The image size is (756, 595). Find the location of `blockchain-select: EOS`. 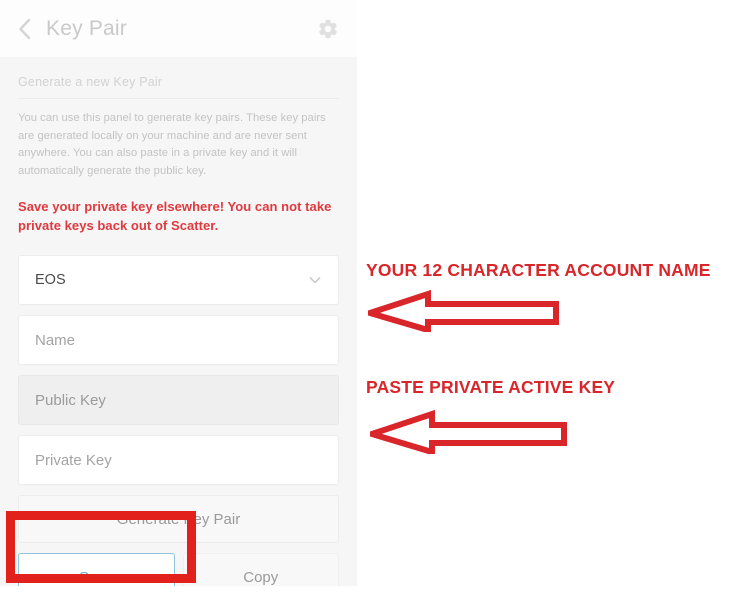

blockchain-select: EOS is located at coordinates (178, 280).